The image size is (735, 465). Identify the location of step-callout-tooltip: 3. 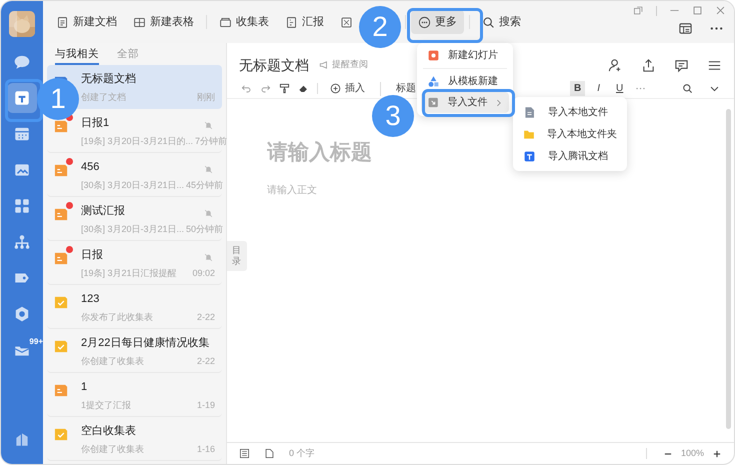
(393, 116).